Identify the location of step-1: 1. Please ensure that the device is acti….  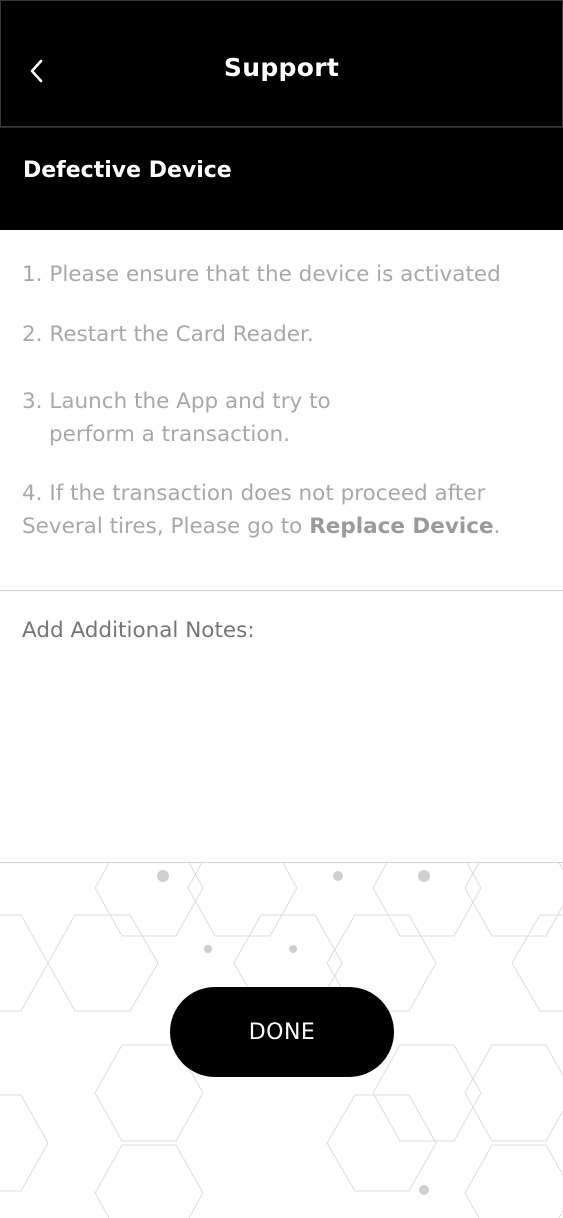
(261, 274).